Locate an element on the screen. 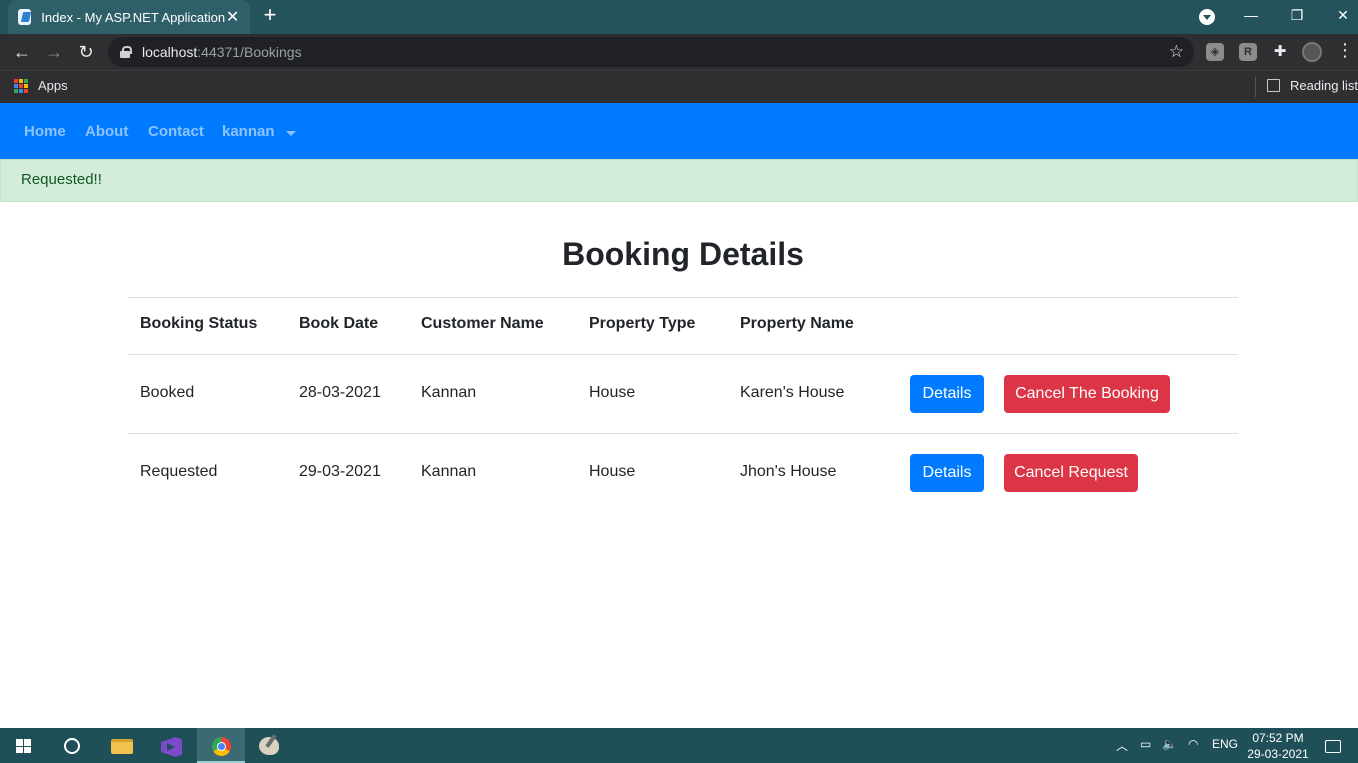 This screenshot has height=763, width=1358. forward-arrow-icon: → is located at coordinates (54, 52).